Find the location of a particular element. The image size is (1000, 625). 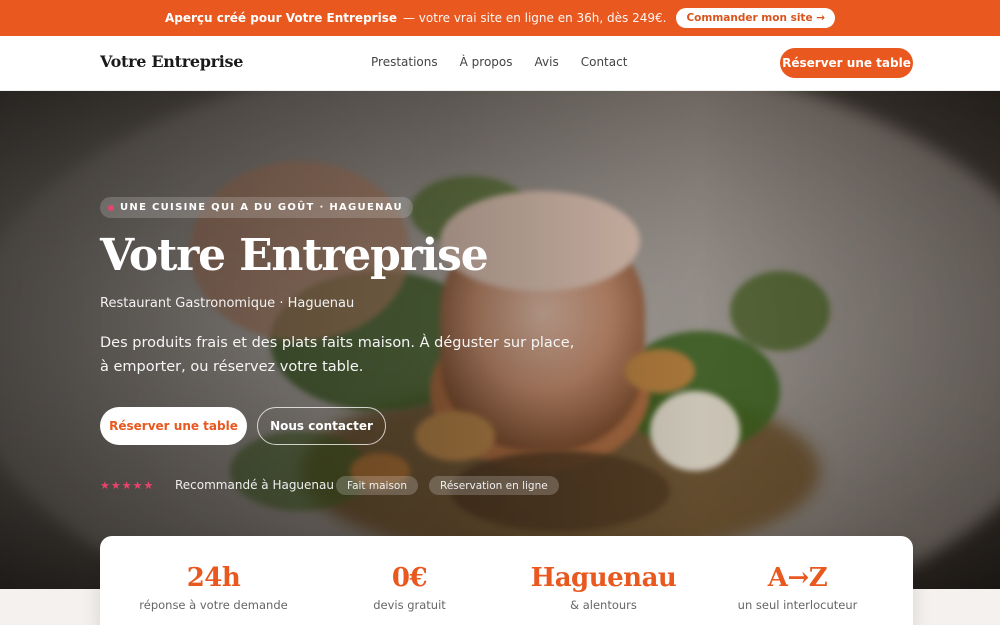

reserve-table-button: Réserver une table is located at coordinates (173, 426).